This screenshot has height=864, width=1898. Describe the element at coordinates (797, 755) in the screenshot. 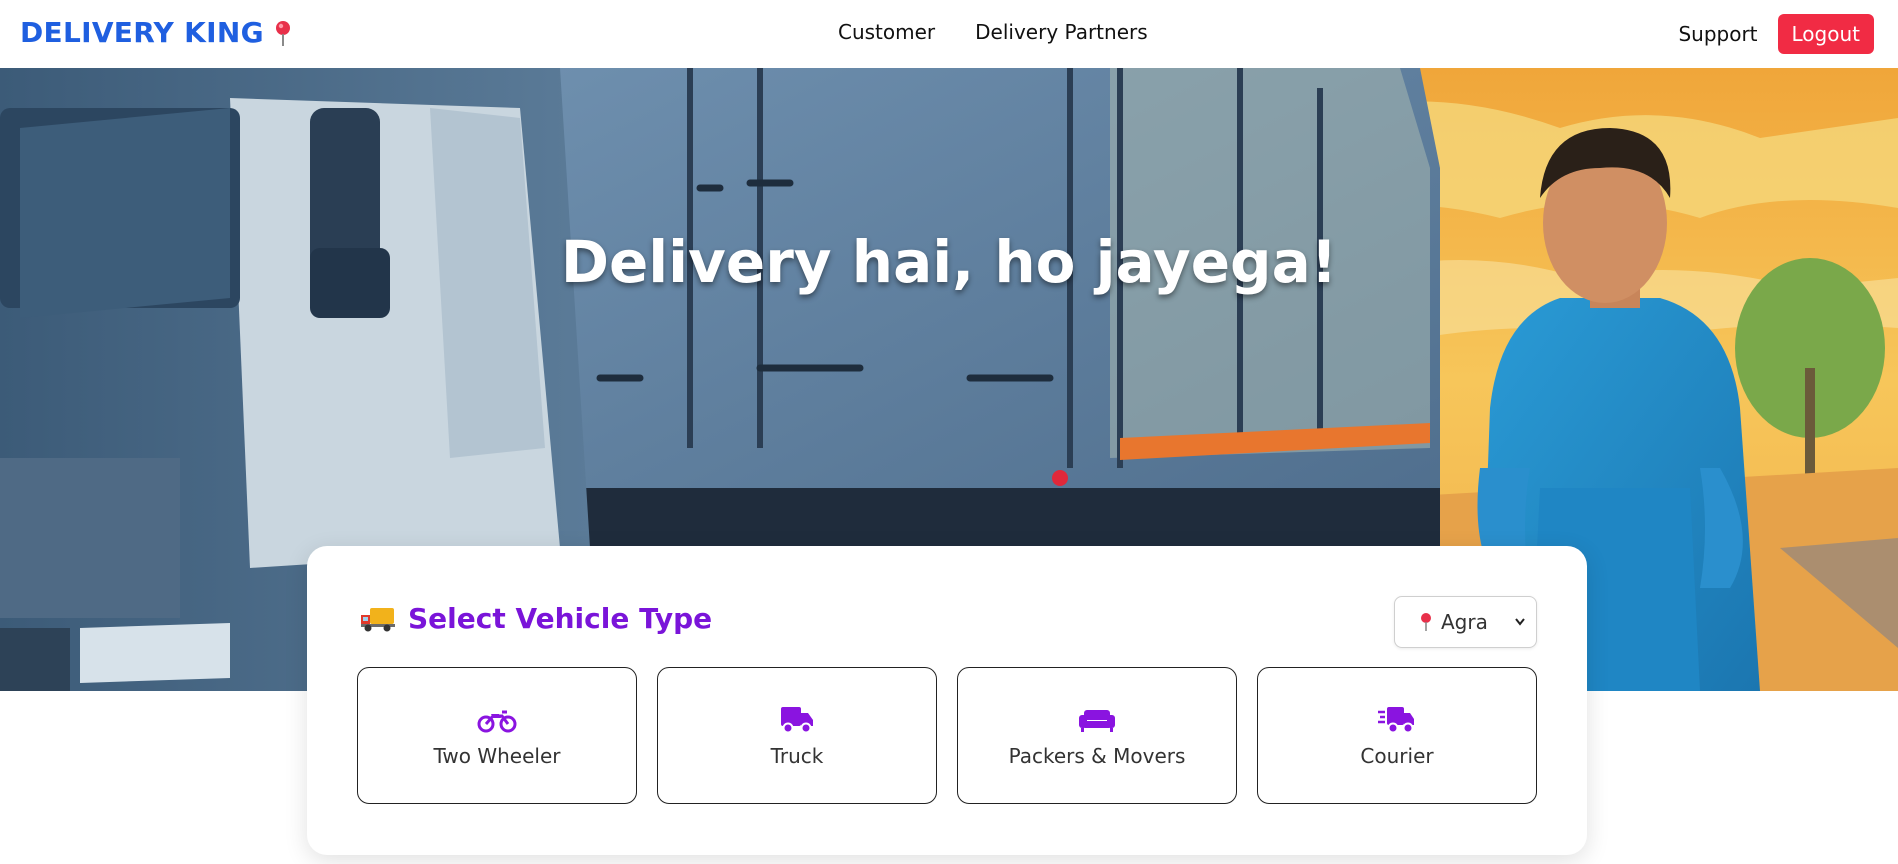

I see `vehicle-option-label: Truck` at that location.